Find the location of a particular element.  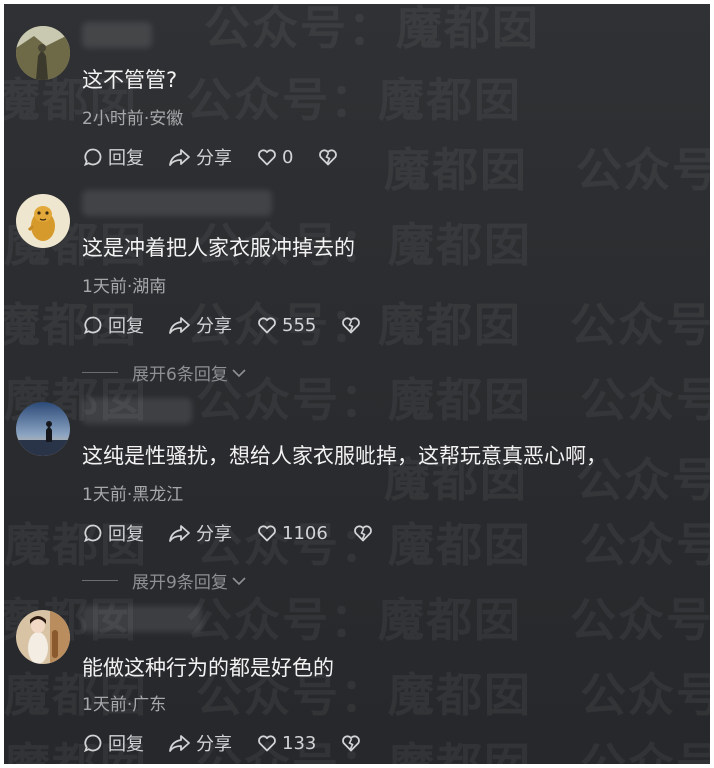

comment-meta: 2小时前·安徽 is located at coordinates (133, 119).